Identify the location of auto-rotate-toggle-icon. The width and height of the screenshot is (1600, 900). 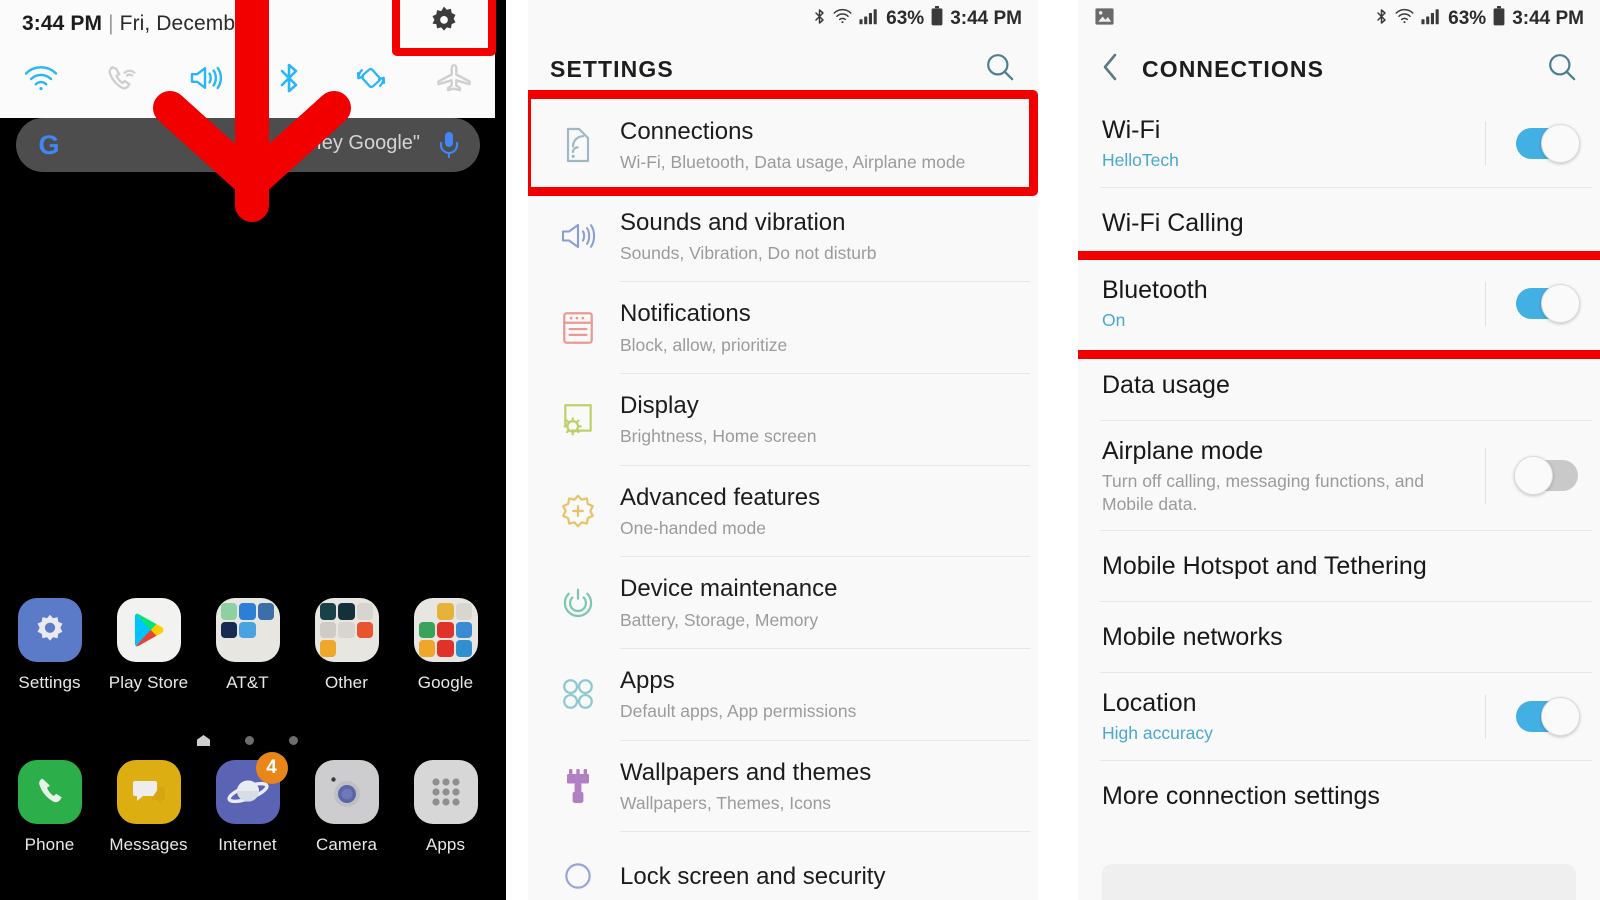
(371, 78).